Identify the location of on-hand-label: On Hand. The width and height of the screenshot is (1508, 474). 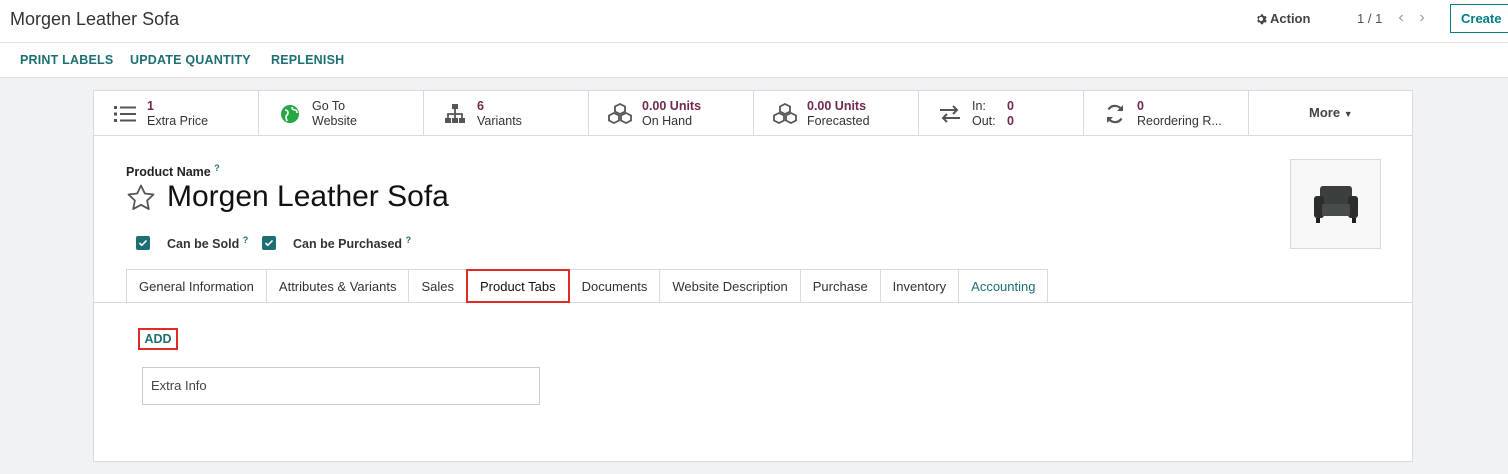
(667, 121).